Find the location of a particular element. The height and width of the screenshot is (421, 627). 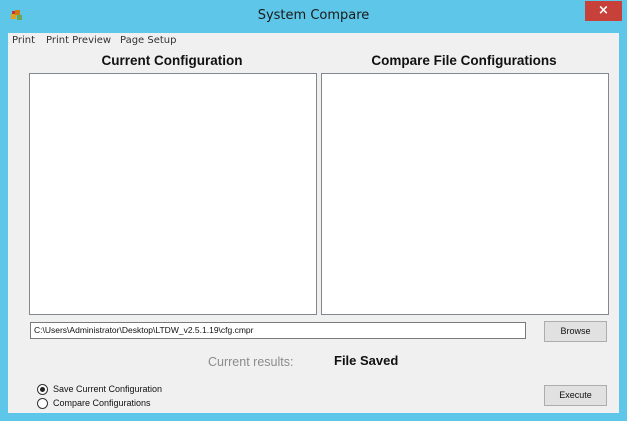

menu-bar: Print Print Preview Page Setup is located at coordinates (313, 41).